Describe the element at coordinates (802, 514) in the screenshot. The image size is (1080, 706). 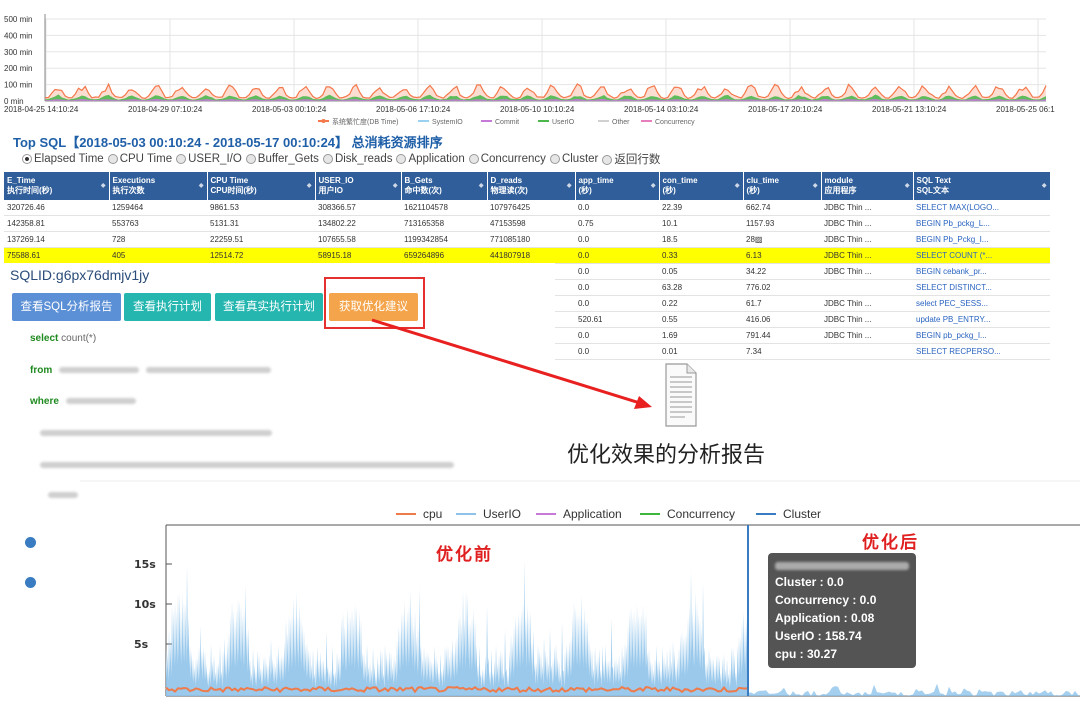
I see `legend-label: Cluster` at that location.